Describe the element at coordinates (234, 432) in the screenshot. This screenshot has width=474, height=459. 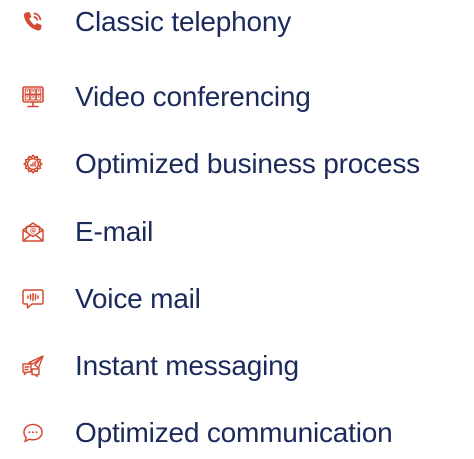
I see `feature-label: Optimized communication` at that location.